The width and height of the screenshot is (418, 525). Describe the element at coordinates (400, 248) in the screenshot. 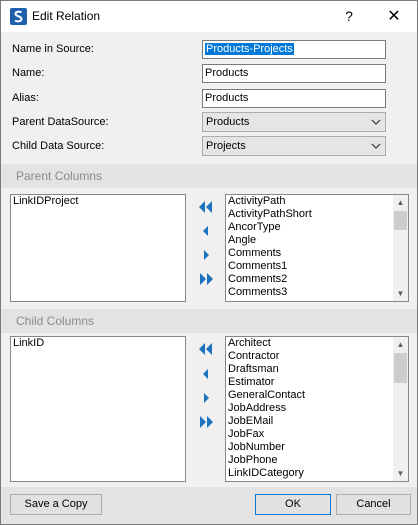

I see `parent-list-scrollbar: ▲ ▼` at that location.